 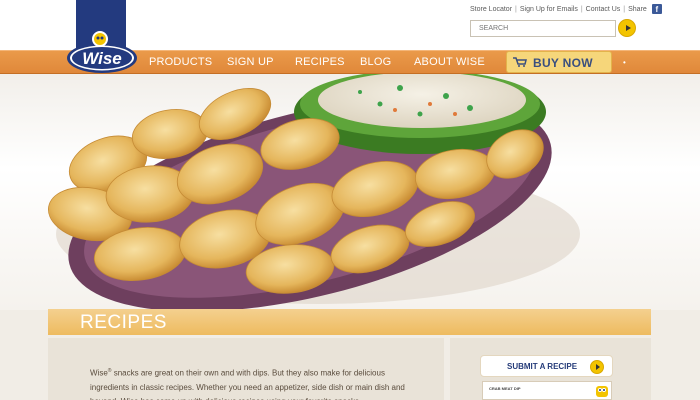 What do you see at coordinates (180, 62) in the screenshot?
I see `nav-products: PRODUCTS` at bounding box center [180, 62].